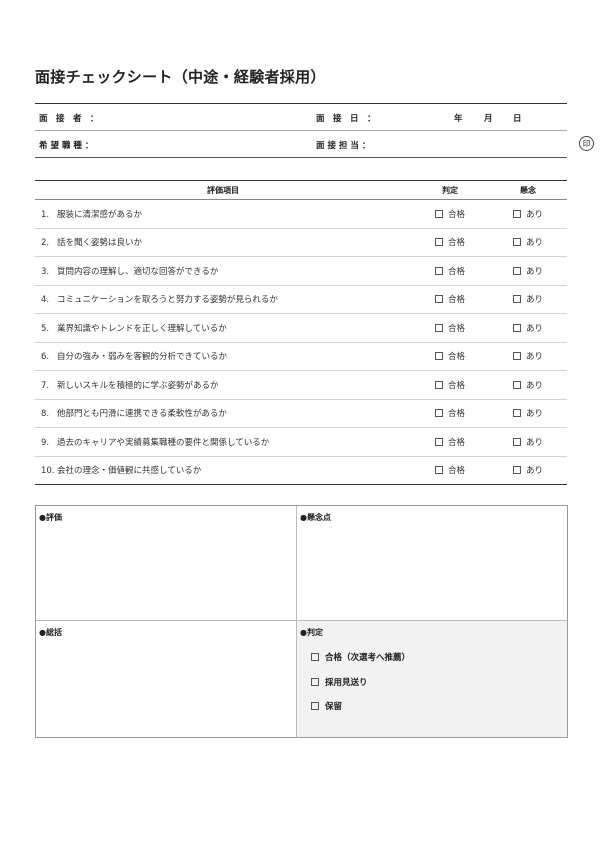  What do you see at coordinates (66, 146) in the screenshot?
I see `desired-job-label: 希 望 職 種 ：` at bounding box center [66, 146].